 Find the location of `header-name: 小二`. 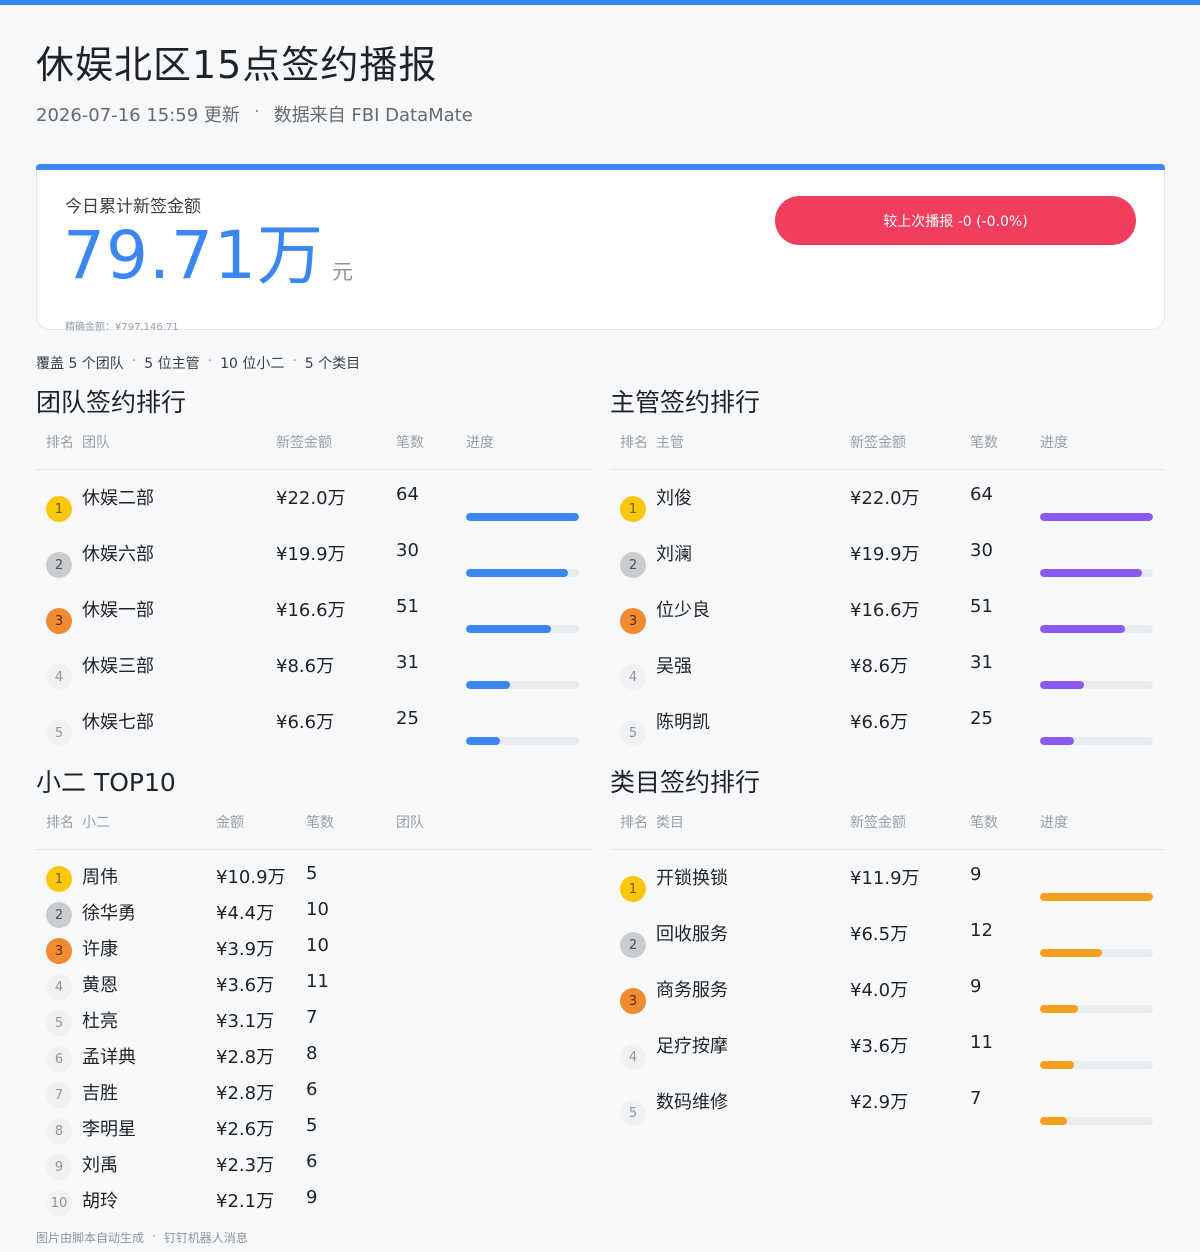

header-name: 小二 is located at coordinates (96, 823).